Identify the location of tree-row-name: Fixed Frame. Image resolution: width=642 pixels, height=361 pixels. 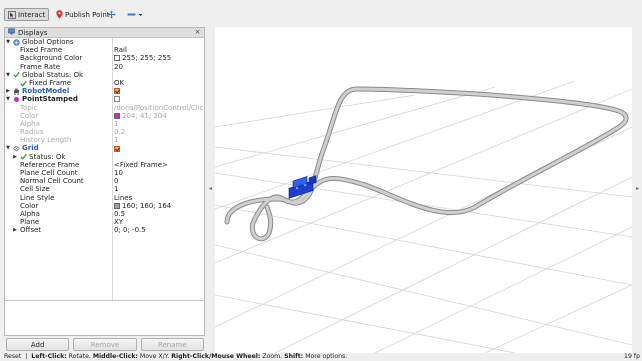
(41, 83).